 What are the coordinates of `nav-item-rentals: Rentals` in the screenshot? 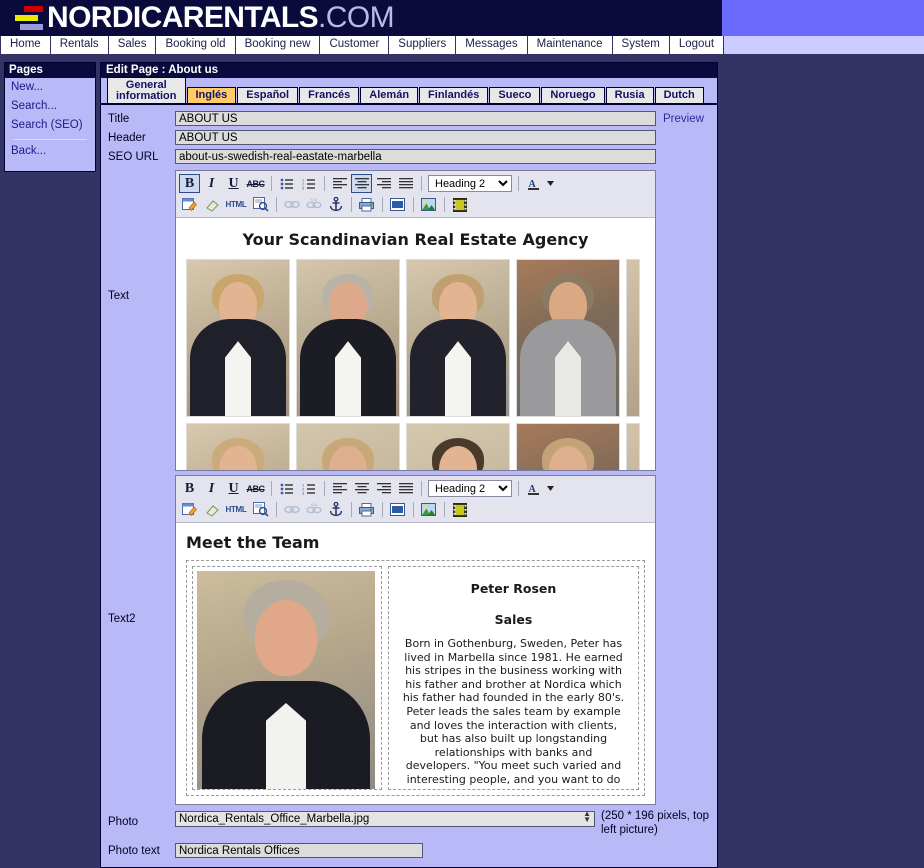 It's located at (79, 45).